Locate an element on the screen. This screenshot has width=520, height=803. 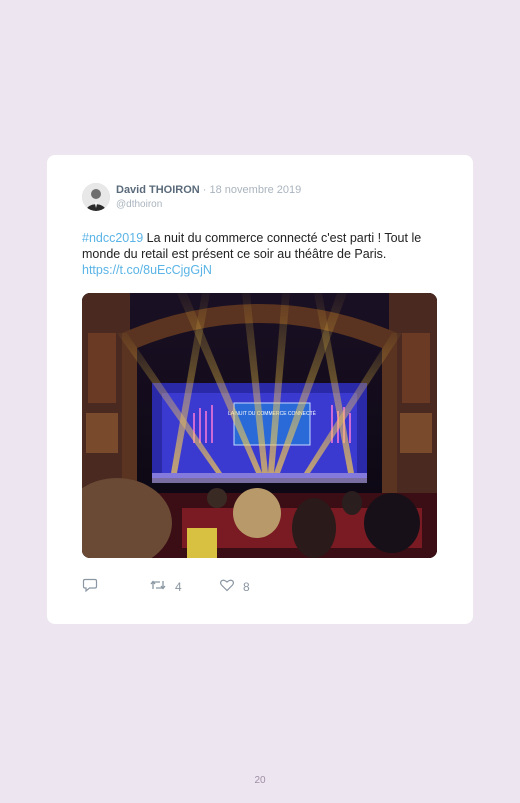
retweet-button: 4 is located at coordinates (165, 587).